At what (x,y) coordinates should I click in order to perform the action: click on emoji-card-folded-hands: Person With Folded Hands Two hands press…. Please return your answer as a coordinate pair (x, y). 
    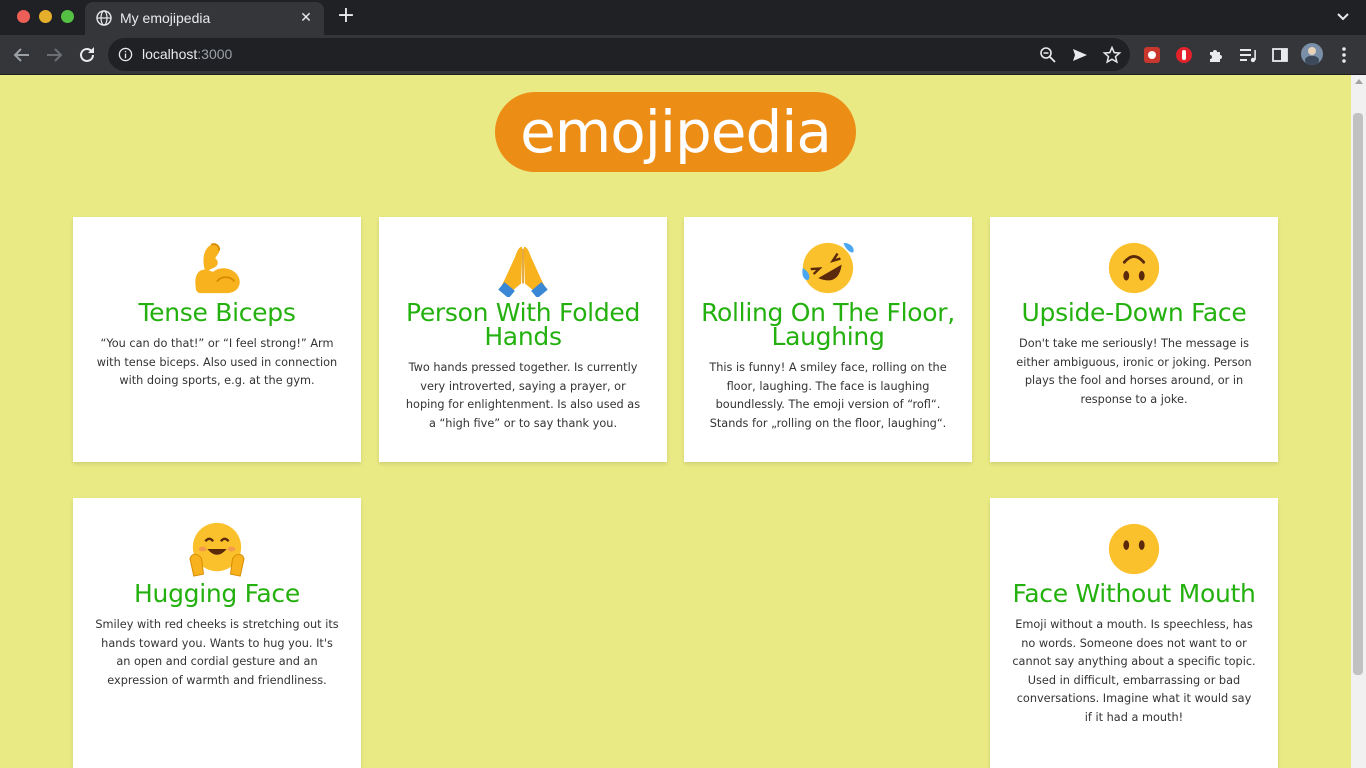
    Looking at the image, I should click on (523, 339).